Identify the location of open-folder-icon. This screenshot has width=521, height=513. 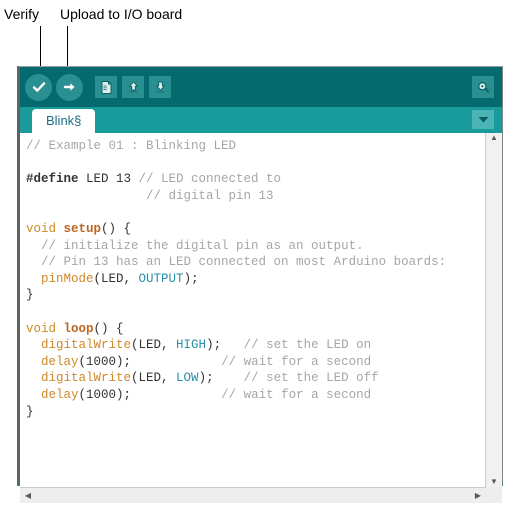
(133, 86).